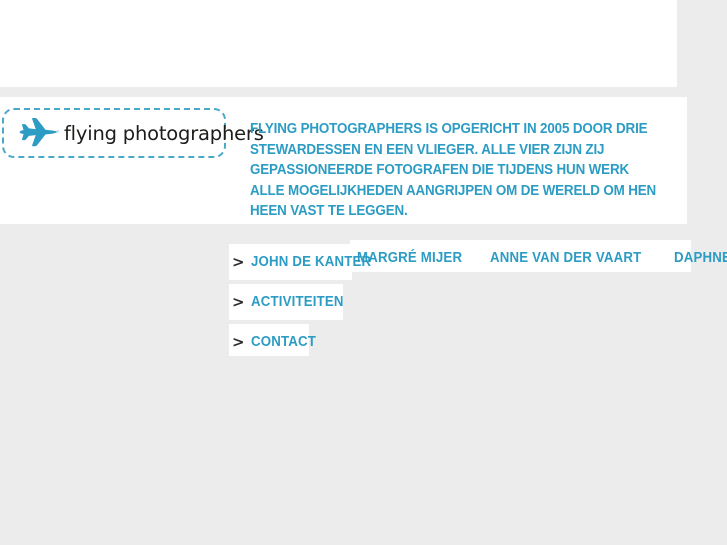 The image size is (727, 545). Describe the element at coordinates (409, 258) in the screenshot. I see `submenu-item-margre-mijer: Margré Mijer` at that location.